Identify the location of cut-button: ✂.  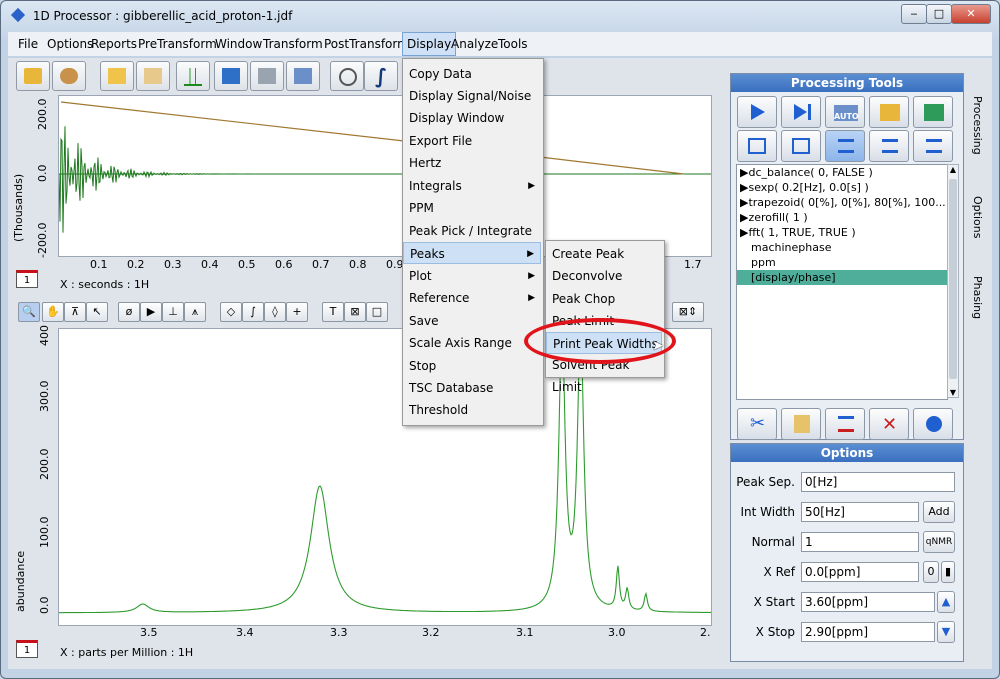
(757, 424).